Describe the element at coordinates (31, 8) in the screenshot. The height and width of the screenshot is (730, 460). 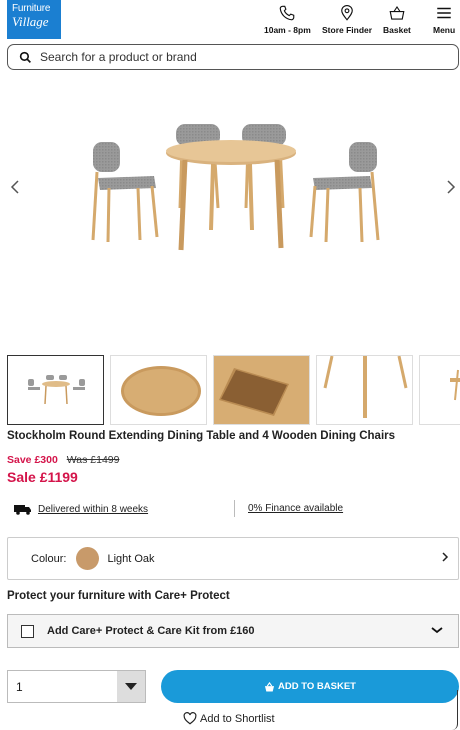
I see `logo-line1: Furniture` at that location.